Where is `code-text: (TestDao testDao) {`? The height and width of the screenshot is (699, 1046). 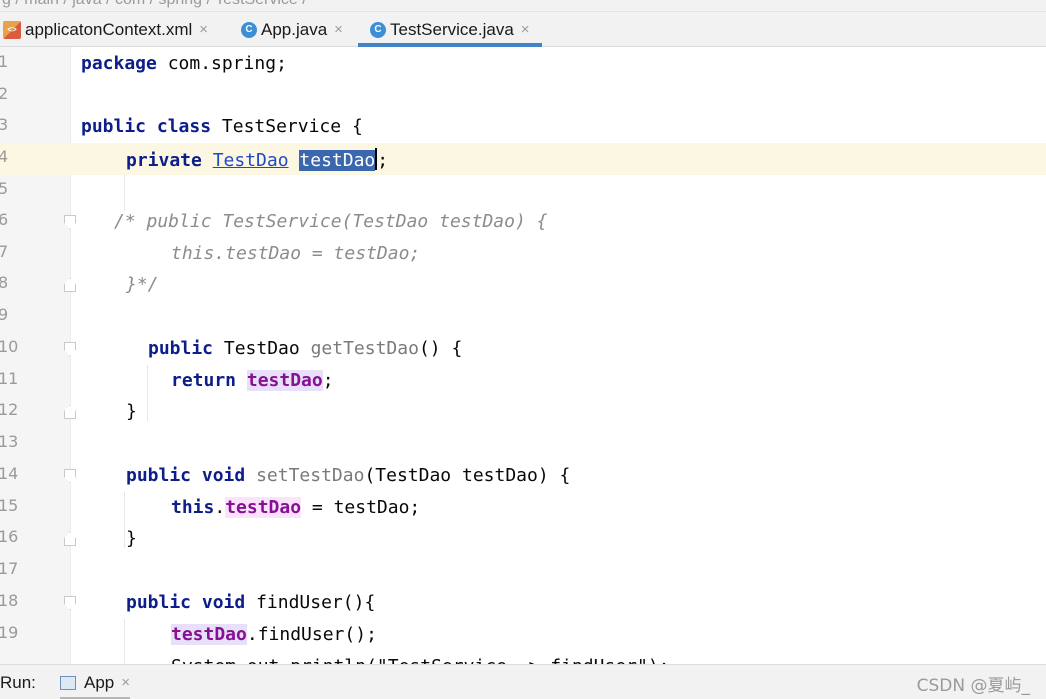
code-text: (TestDao testDao) { is located at coordinates (467, 475).